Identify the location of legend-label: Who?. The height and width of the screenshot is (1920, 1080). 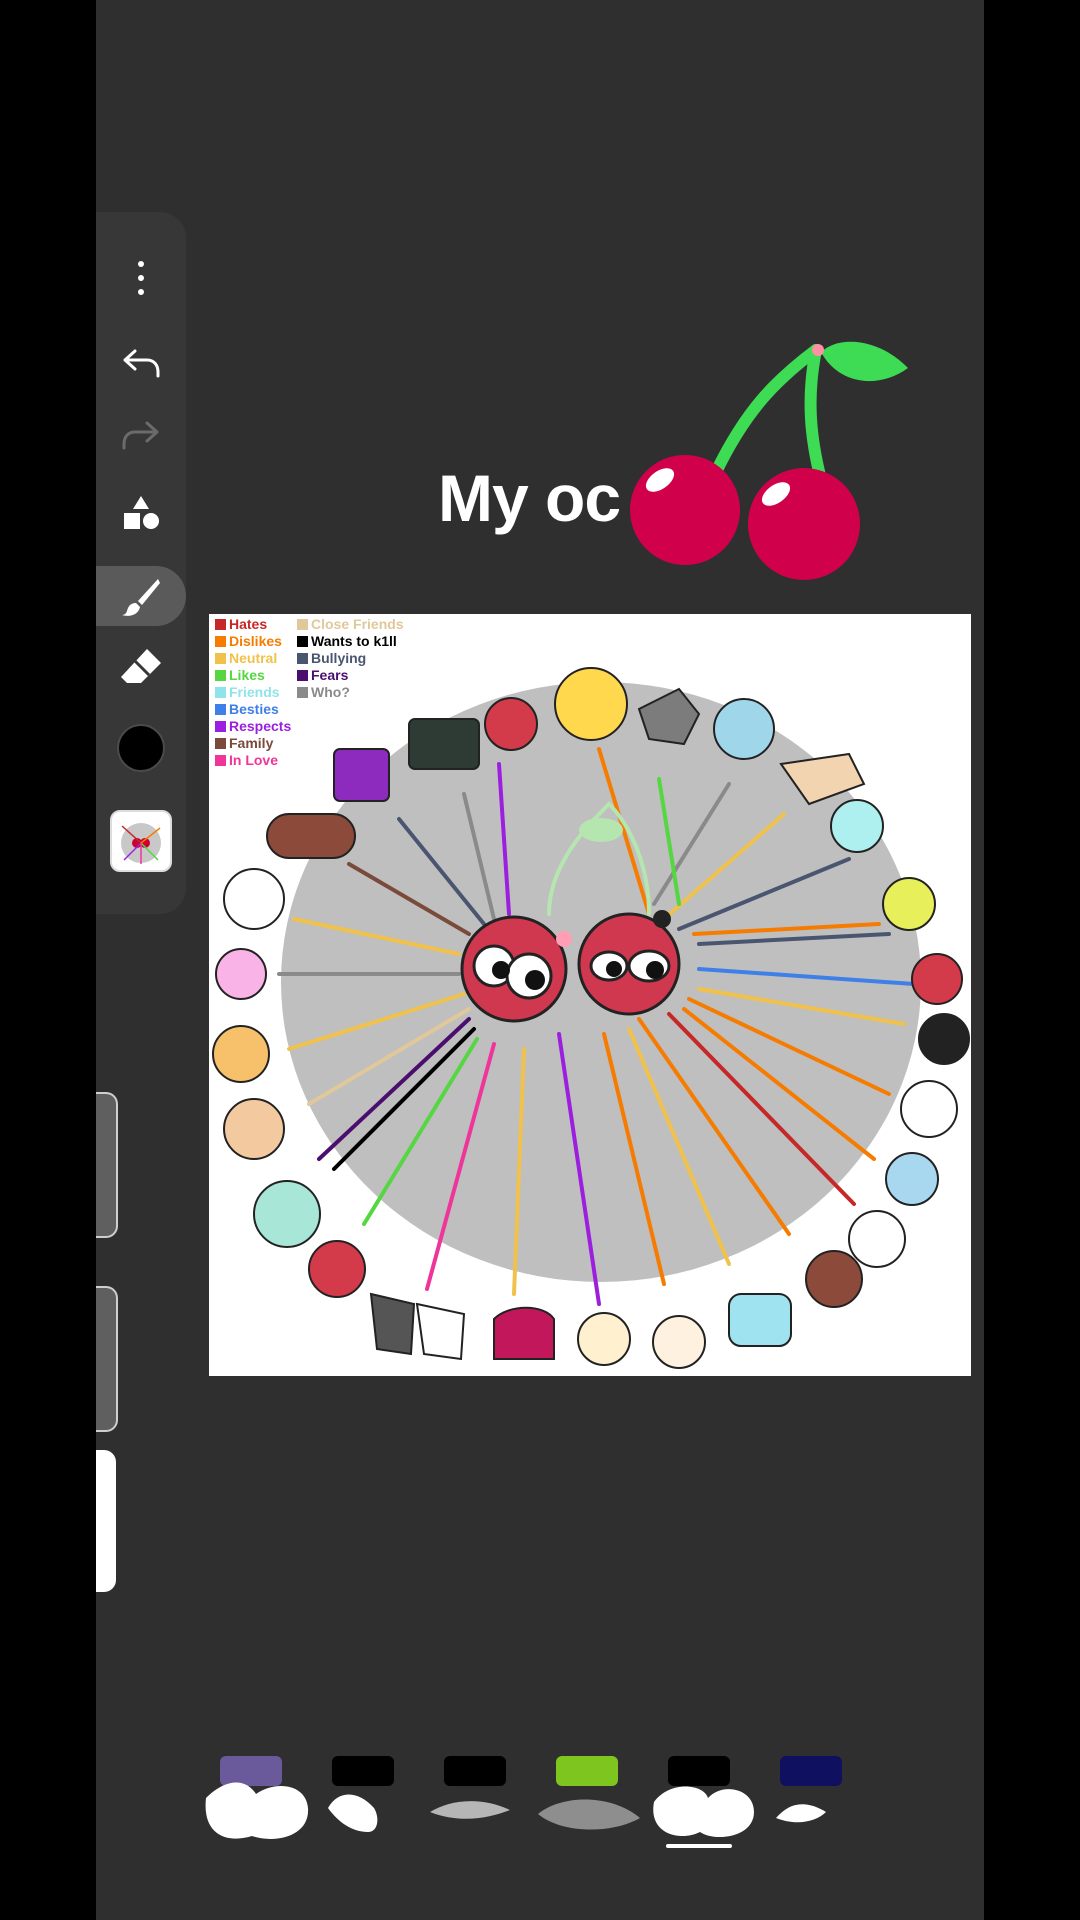
(330, 692).